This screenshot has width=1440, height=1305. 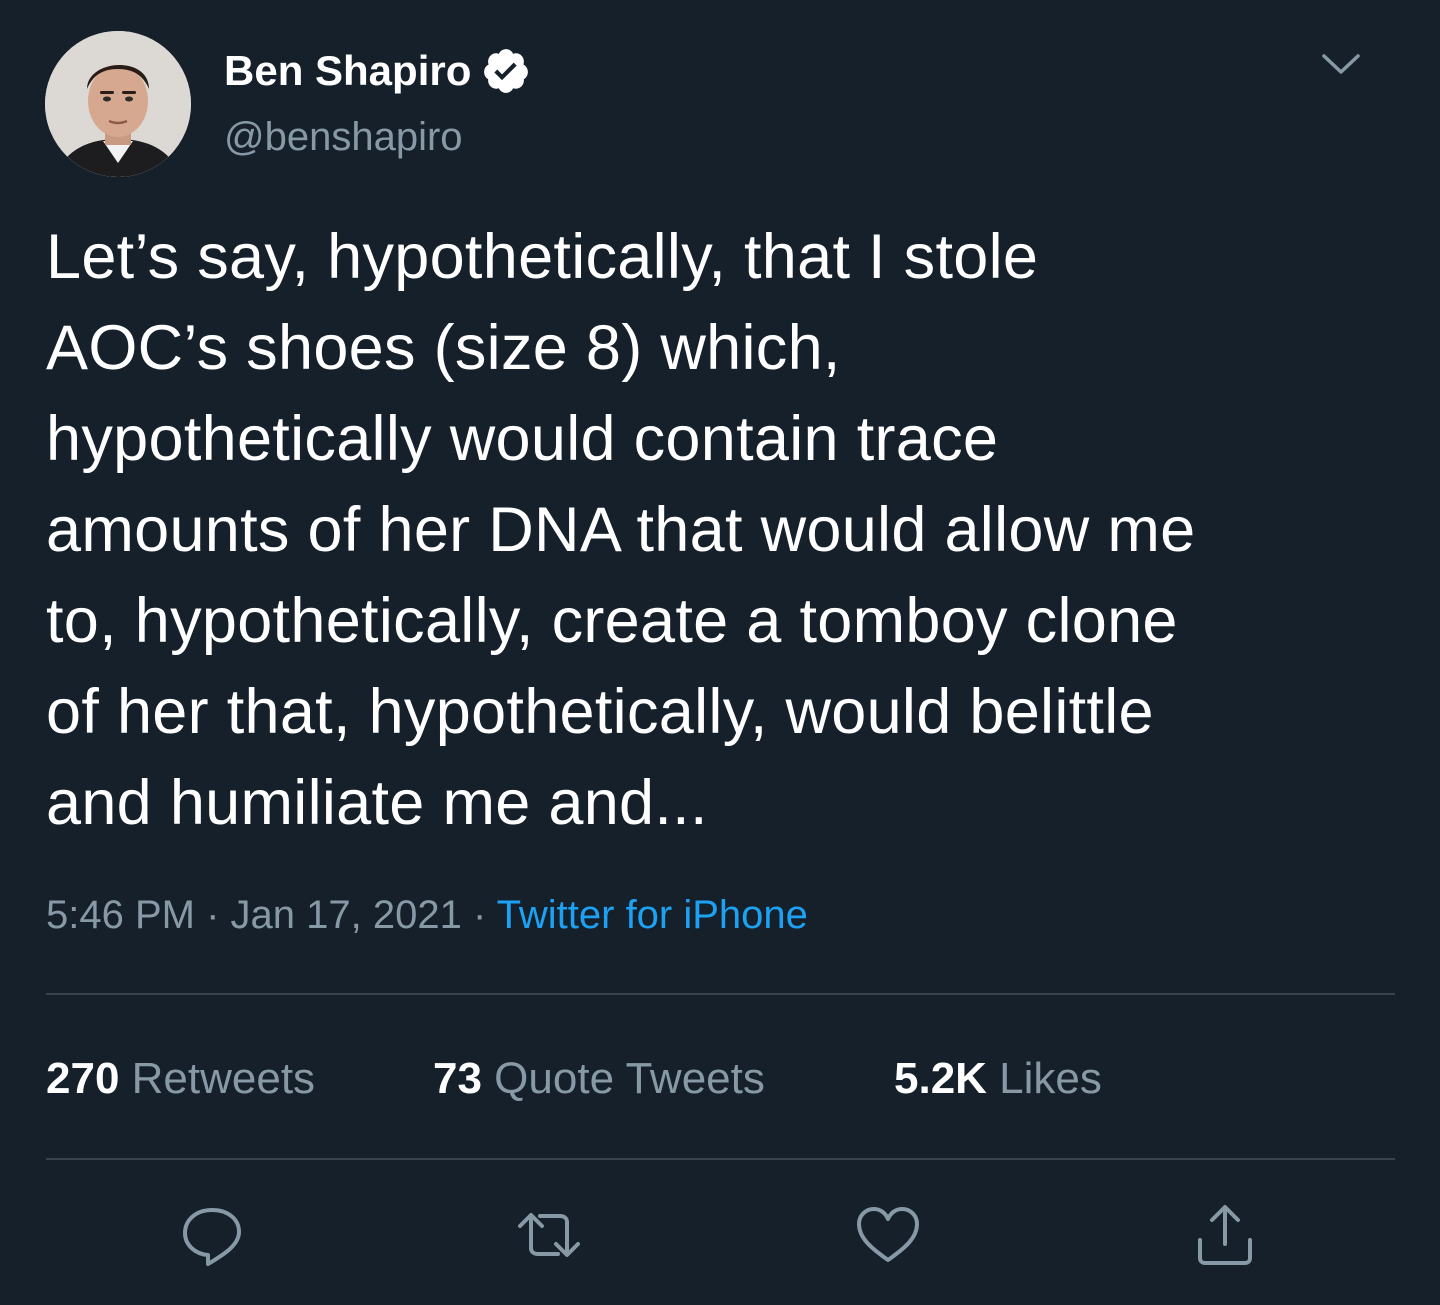 I want to click on user-handle: @benshapiro, so click(x=343, y=137).